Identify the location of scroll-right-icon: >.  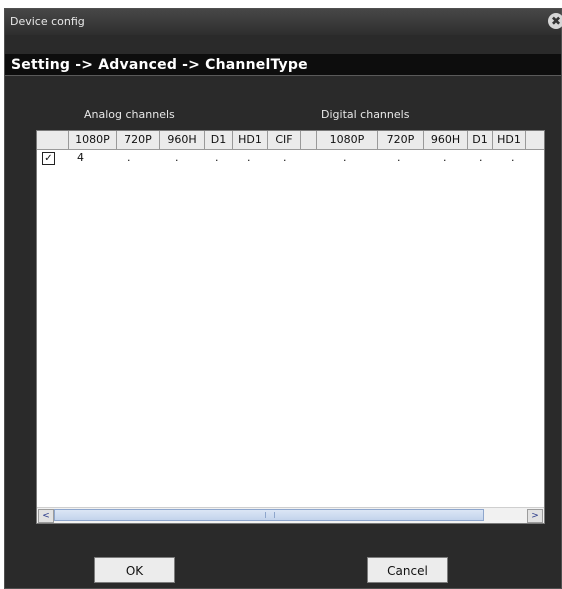
(535, 516).